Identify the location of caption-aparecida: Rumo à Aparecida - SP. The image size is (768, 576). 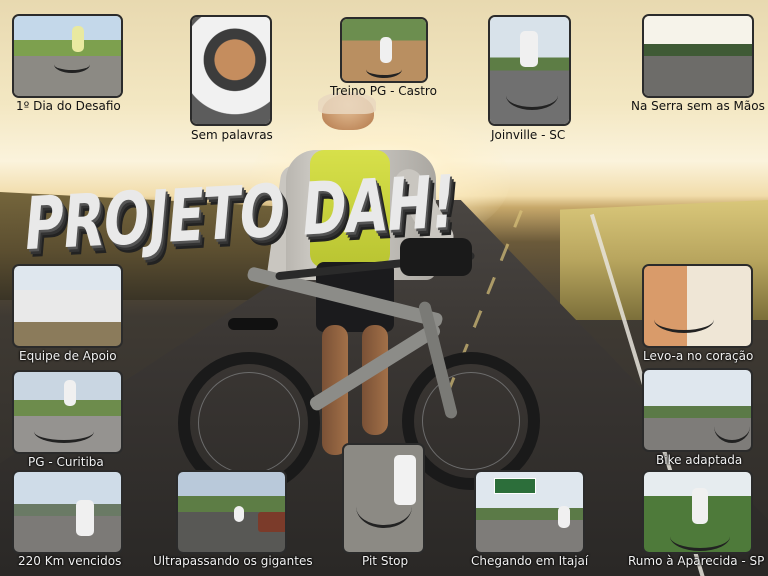
(696, 561).